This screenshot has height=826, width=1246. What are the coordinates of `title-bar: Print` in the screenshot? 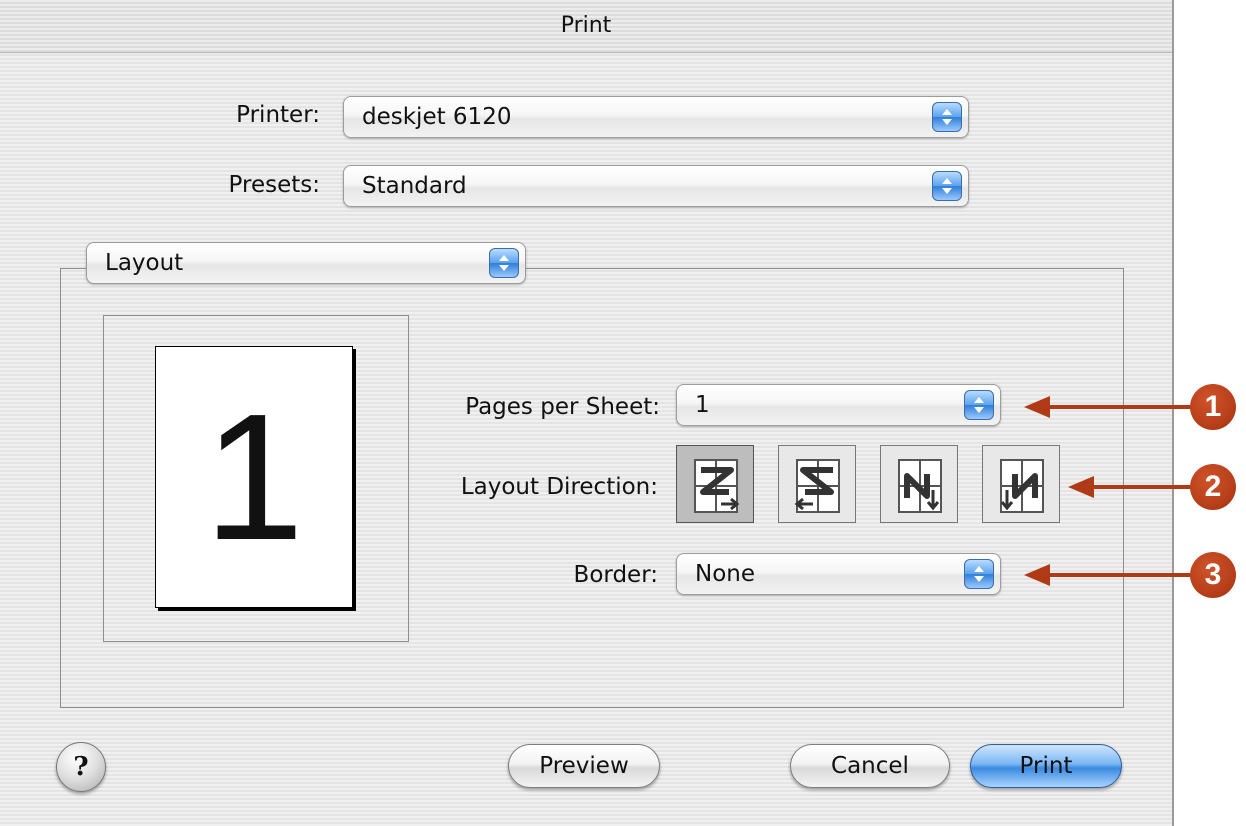 It's located at (586, 26).